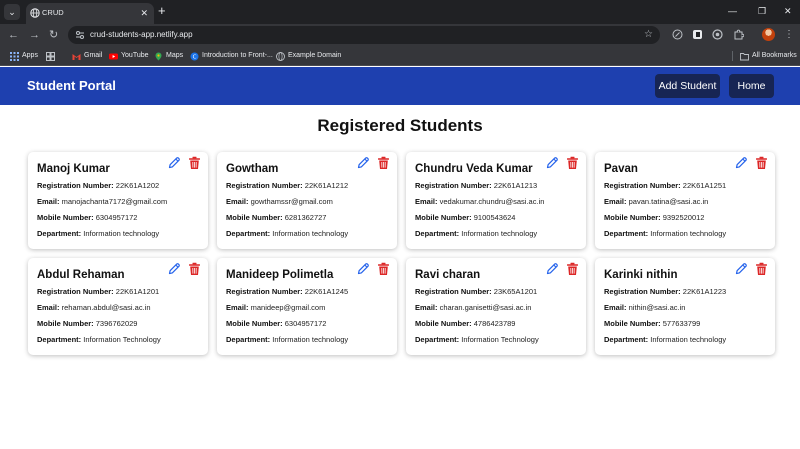  What do you see at coordinates (305, 217) in the screenshot?
I see `field-value: 6281362727` at bounding box center [305, 217].